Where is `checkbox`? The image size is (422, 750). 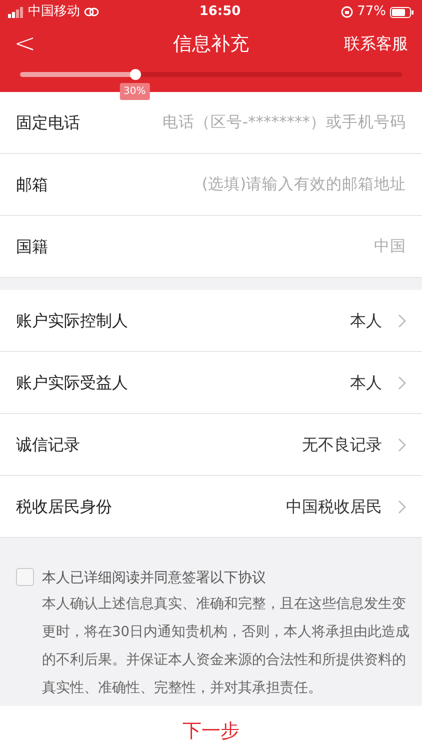
checkbox is located at coordinates (25, 577).